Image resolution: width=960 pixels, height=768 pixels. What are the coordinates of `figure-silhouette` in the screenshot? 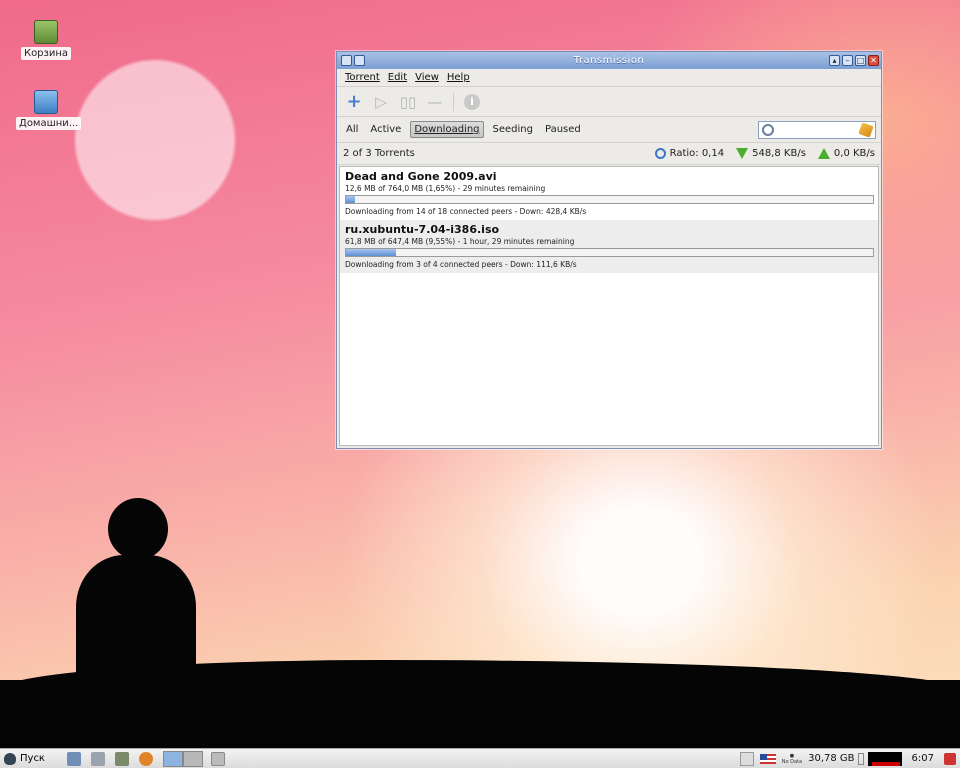 It's located at (136, 620).